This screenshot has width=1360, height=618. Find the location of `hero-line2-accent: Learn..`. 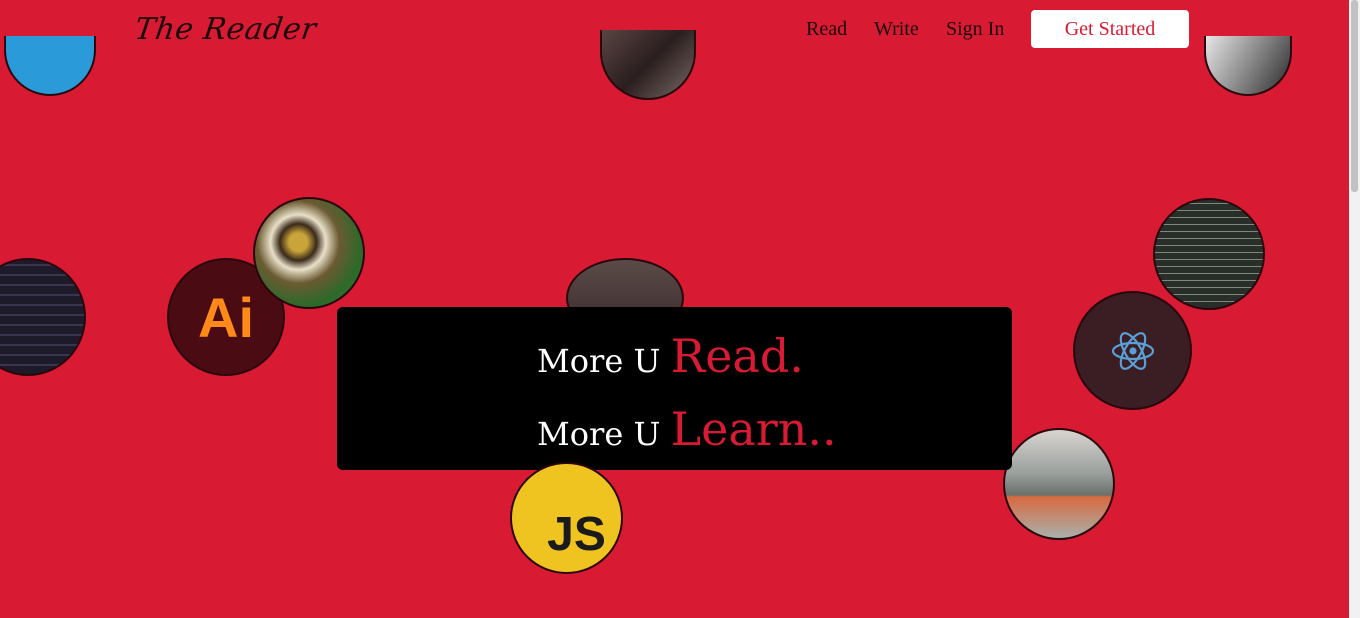

hero-line2-accent: Learn.. is located at coordinates (753, 429).